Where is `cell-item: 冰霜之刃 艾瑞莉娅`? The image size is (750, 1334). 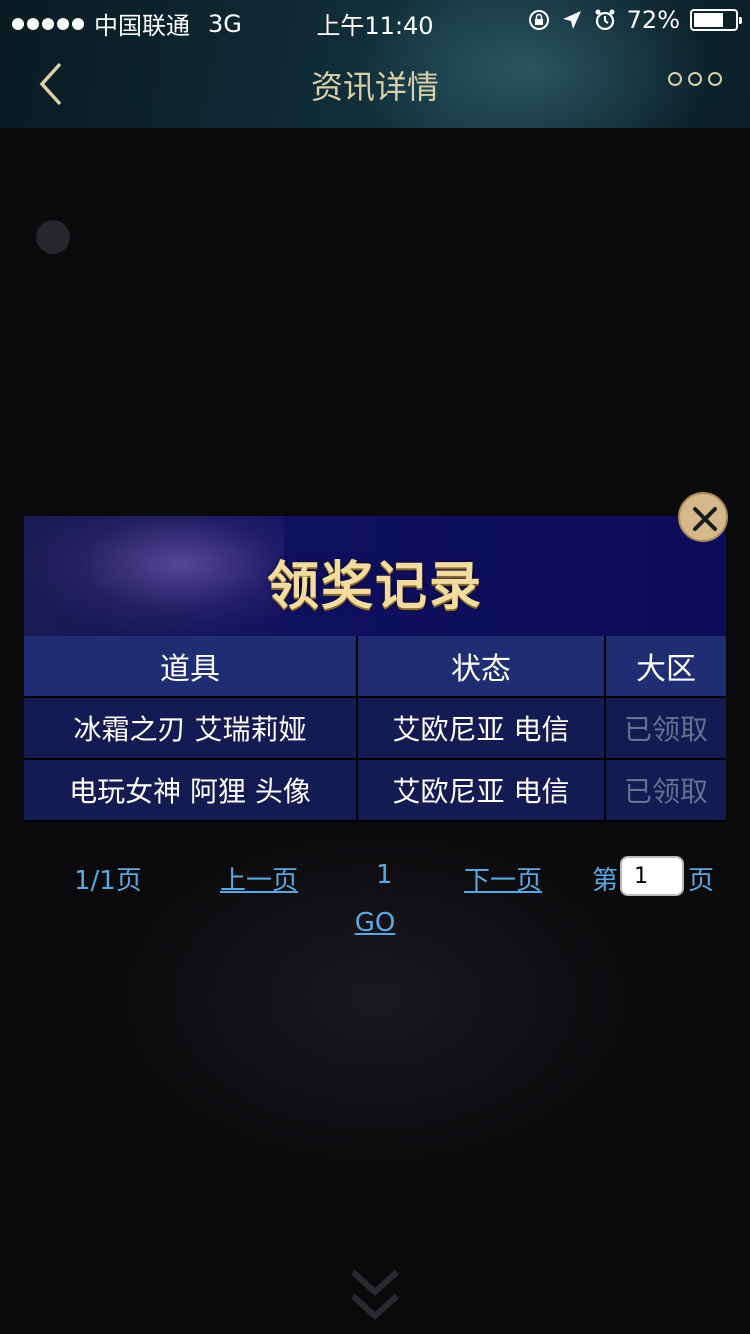 cell-item: 冰霜之刃 艾瑞莉娅 is located at coordinates (191, 729).